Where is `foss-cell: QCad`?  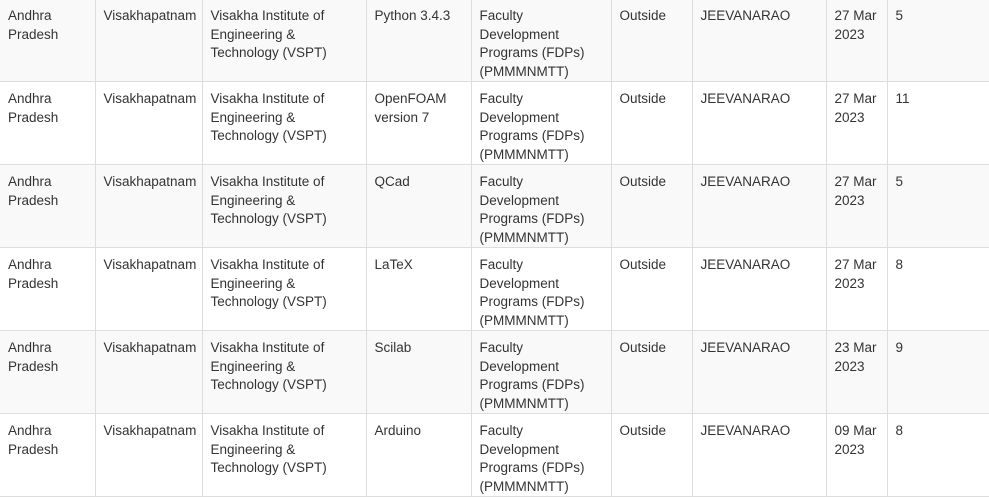 foss-cell: QCad is located at coordinates (418, 206).